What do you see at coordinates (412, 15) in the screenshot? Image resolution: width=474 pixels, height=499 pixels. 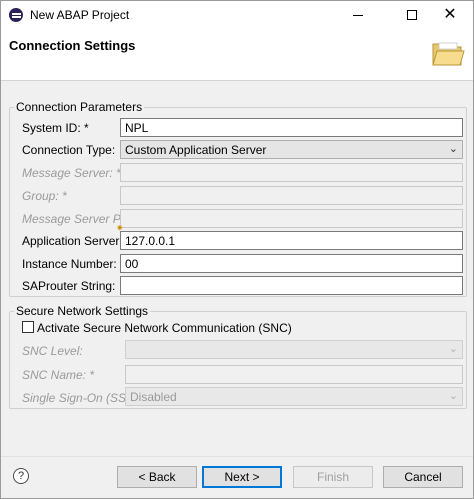 I see `maximize-icon` at bounding box center [412, 15].